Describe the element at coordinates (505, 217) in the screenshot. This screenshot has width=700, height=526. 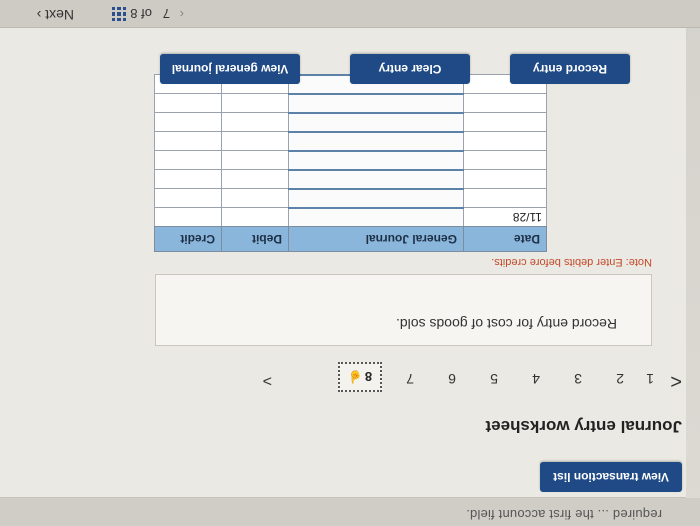
I see `date-cell: 11/28` at that location.